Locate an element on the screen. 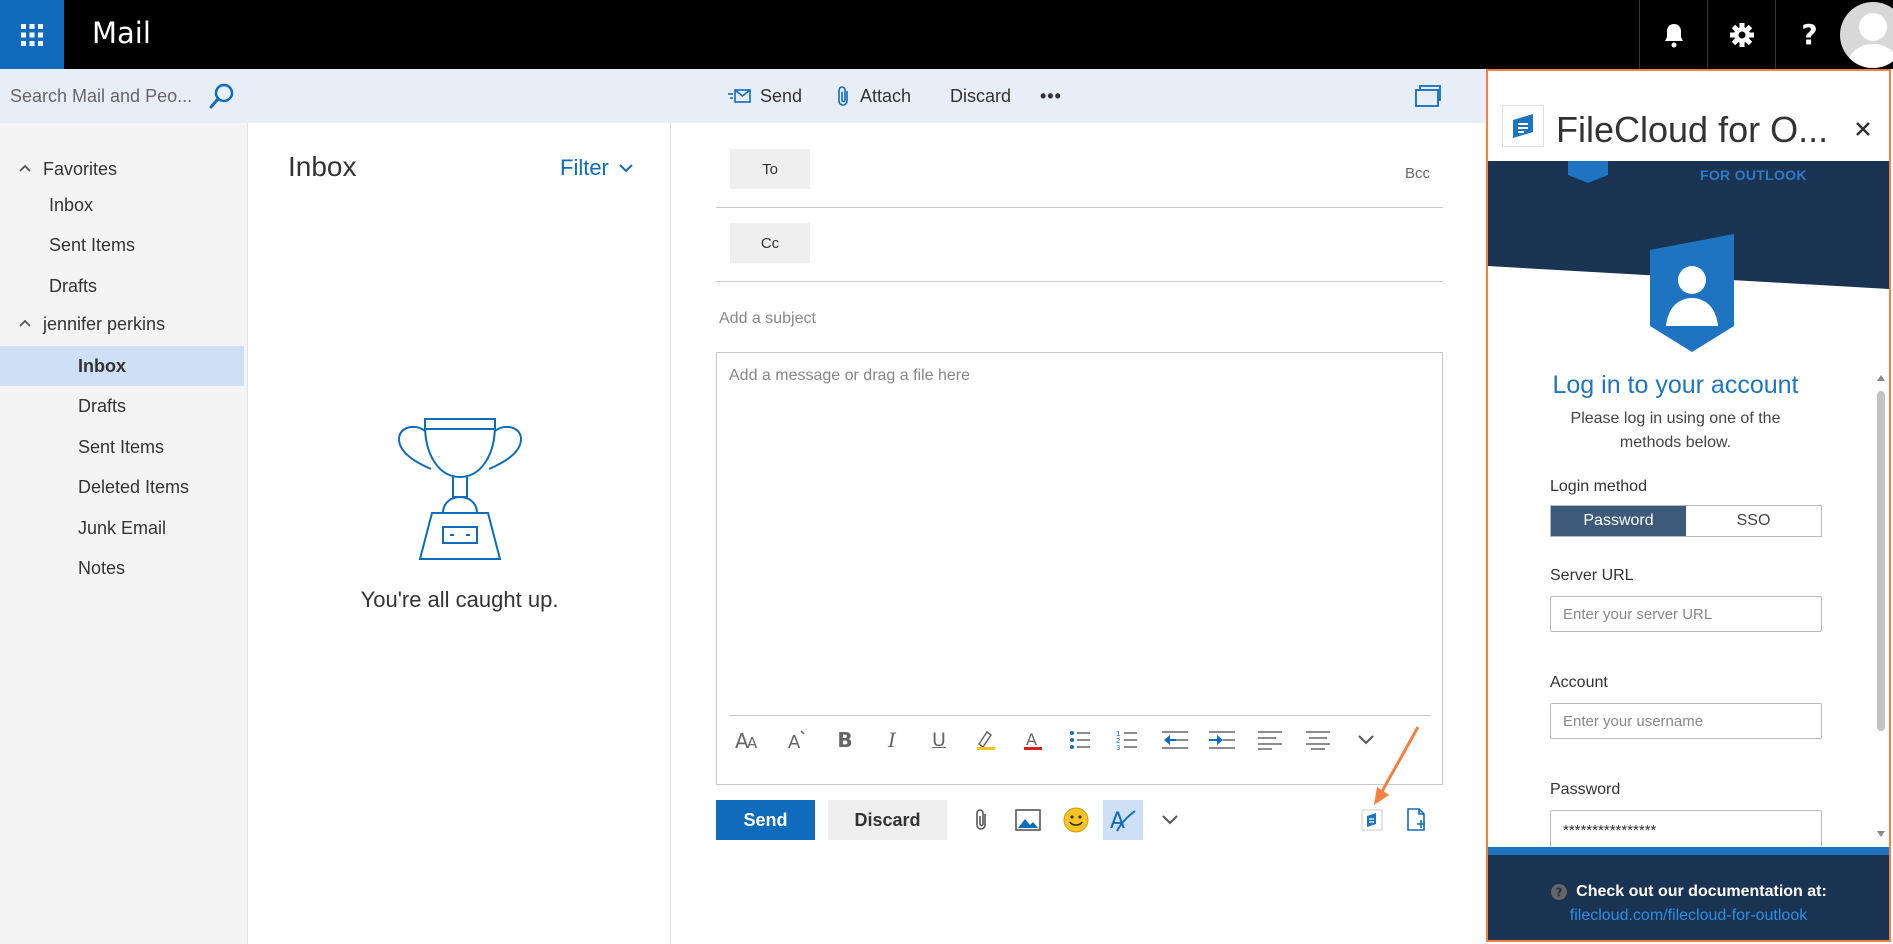  highlight-icon is located at coordinates (986, 740).